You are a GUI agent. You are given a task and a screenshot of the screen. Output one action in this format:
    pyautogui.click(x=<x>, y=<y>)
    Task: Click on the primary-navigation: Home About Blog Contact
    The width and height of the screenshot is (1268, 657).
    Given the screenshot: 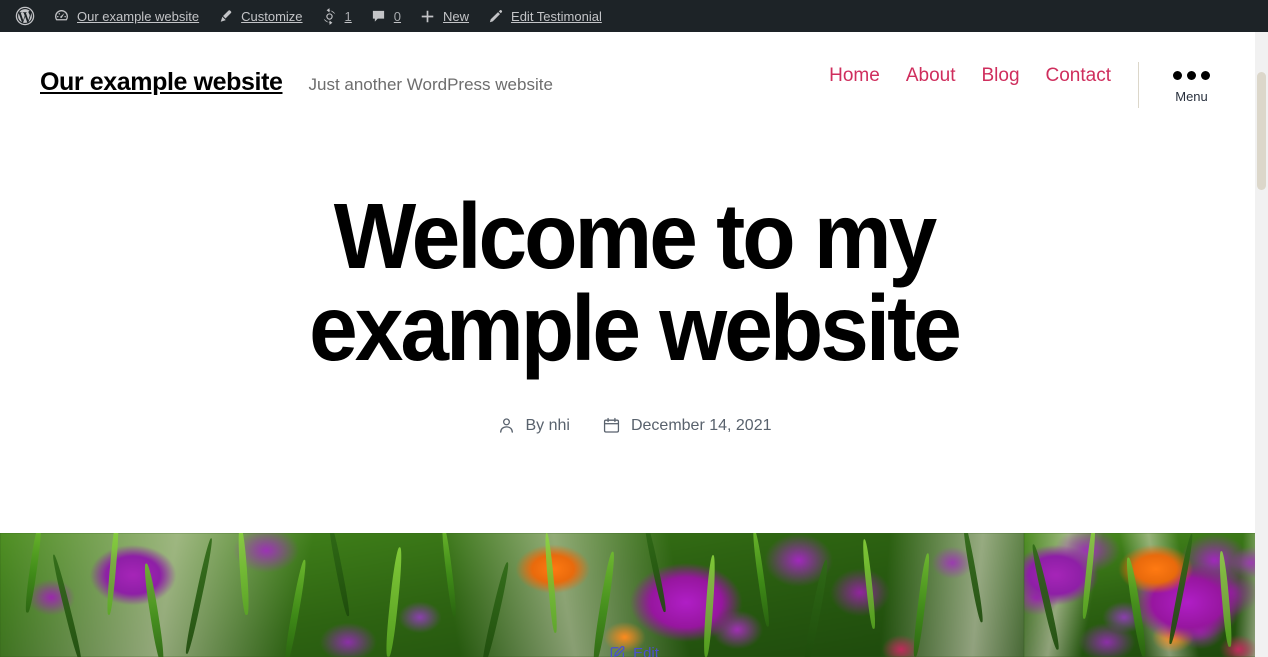 What is the action you would take?
    pyautogui.click(x=970, y=76)
    